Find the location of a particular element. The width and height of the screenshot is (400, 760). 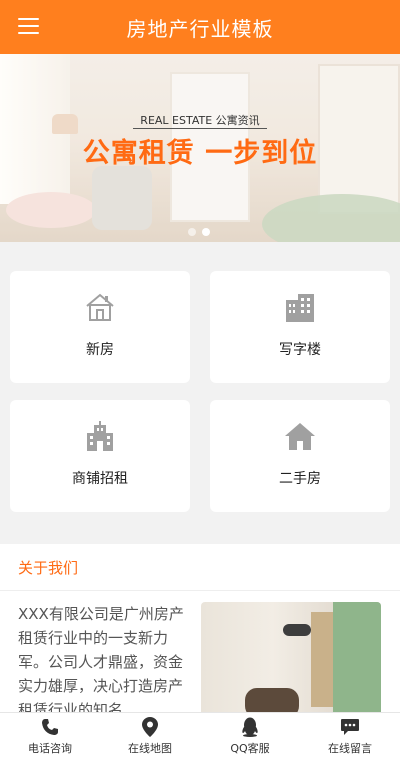

category-label: 二手房 is located at coordinates (300, 479).